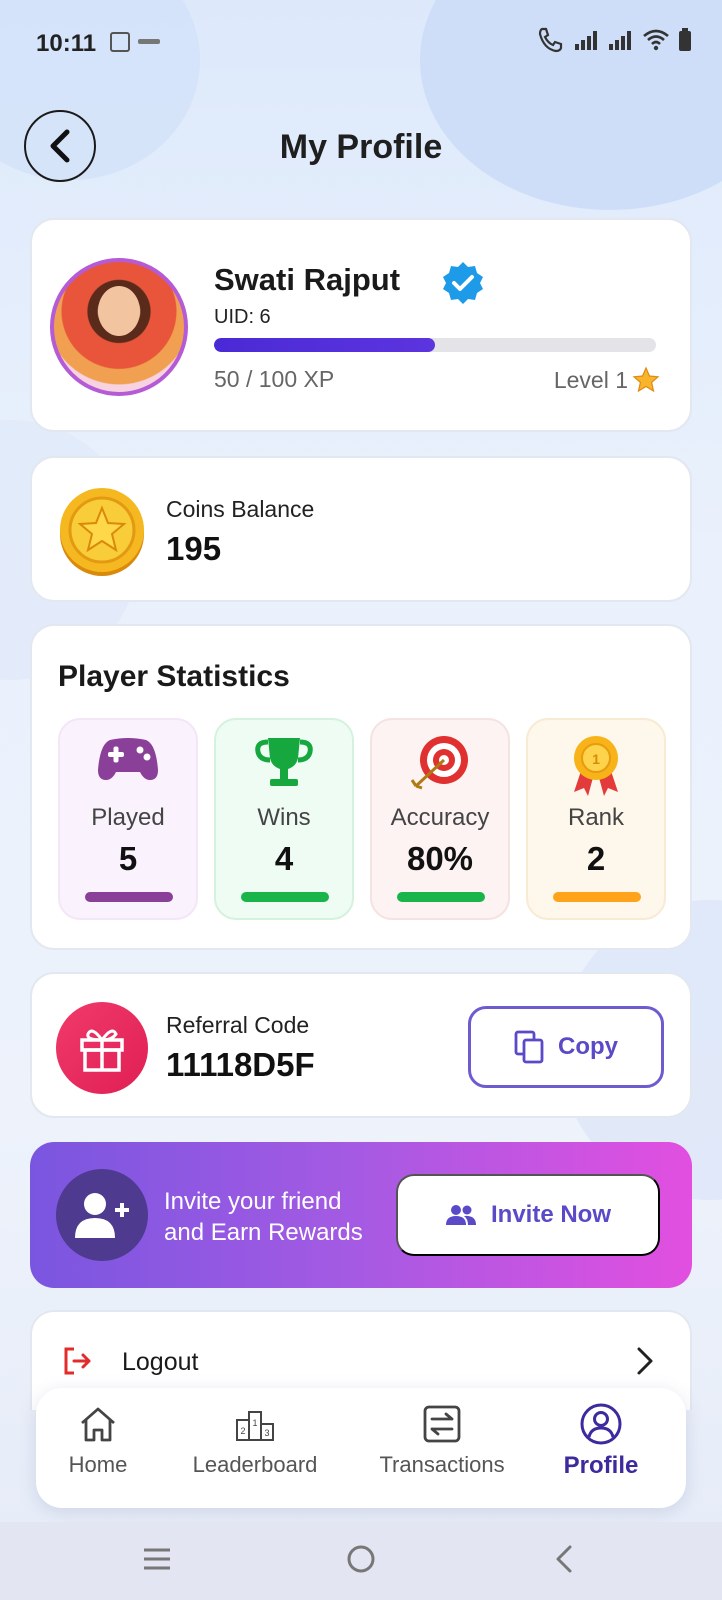 The width and height of the screenshot is (722, 1600). Describe the element at coordinates (324, 345) in the screenshot. I see `xp-progress-fill` at that location.